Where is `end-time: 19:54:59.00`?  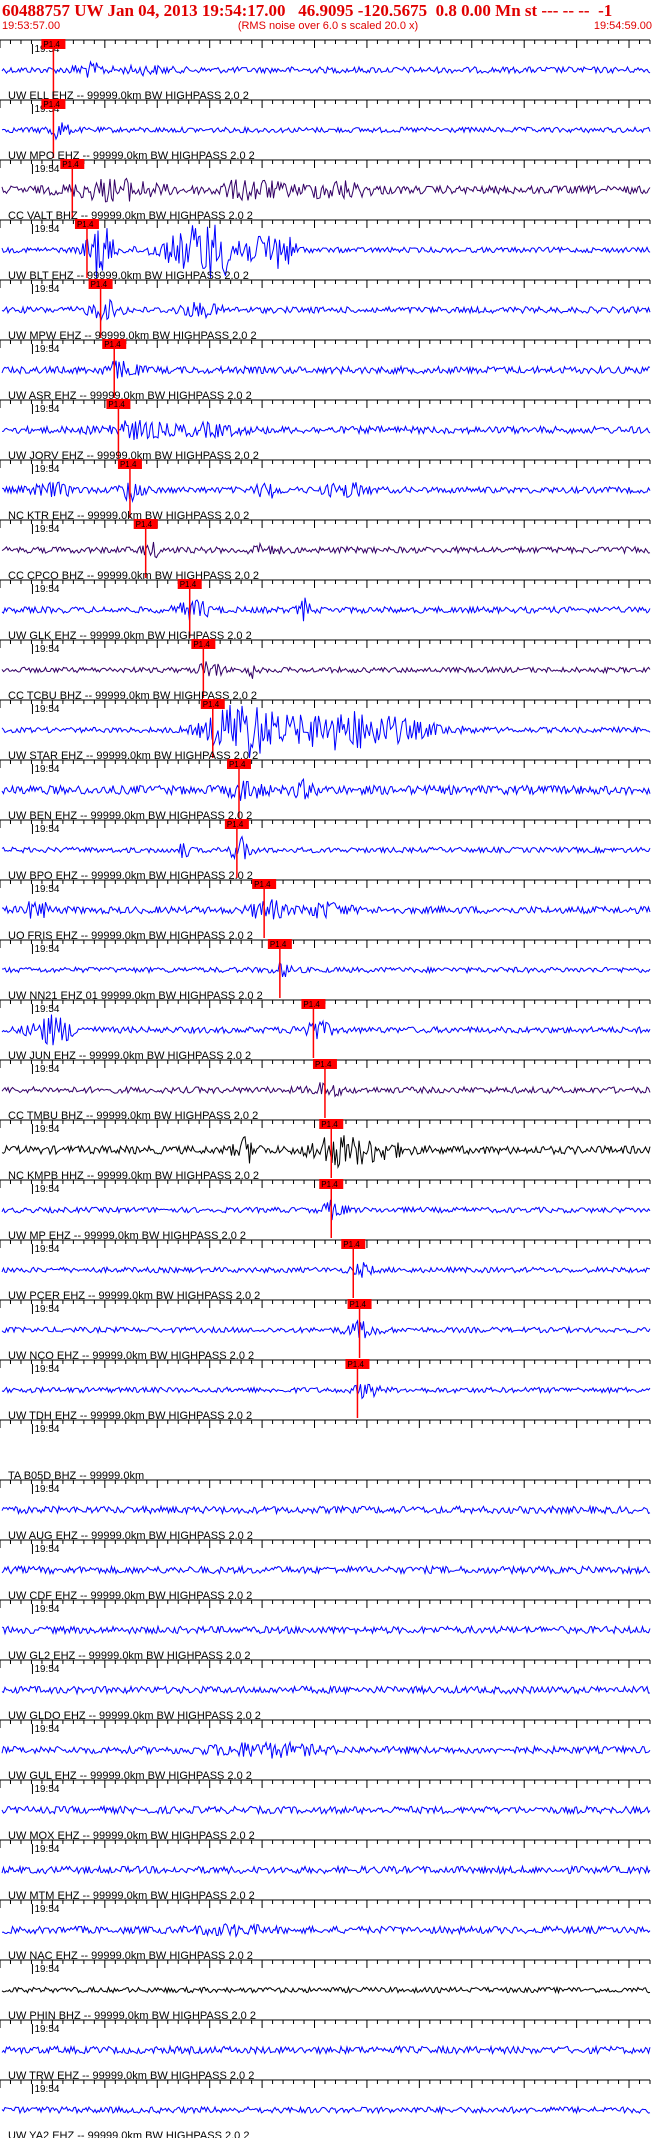 end-time: 19:54:59.00 is located at coordinates (622, 26).